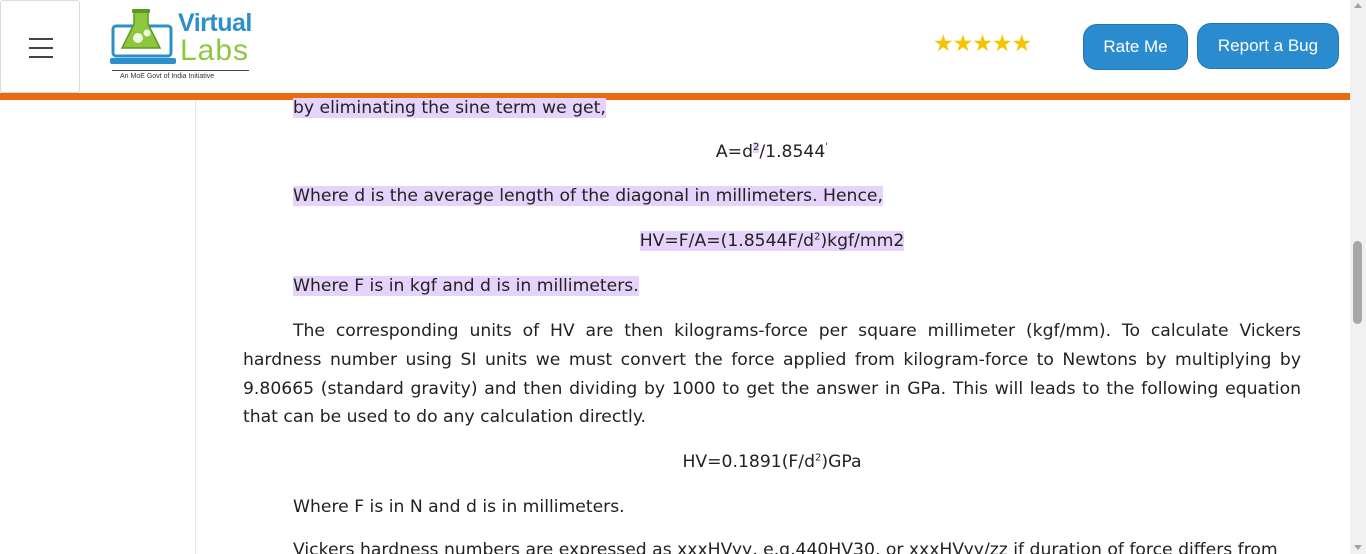 The width and height of the screenshot is (1366, 554). I want to click on rating-stars: ★★★★★, so click(982, 44).